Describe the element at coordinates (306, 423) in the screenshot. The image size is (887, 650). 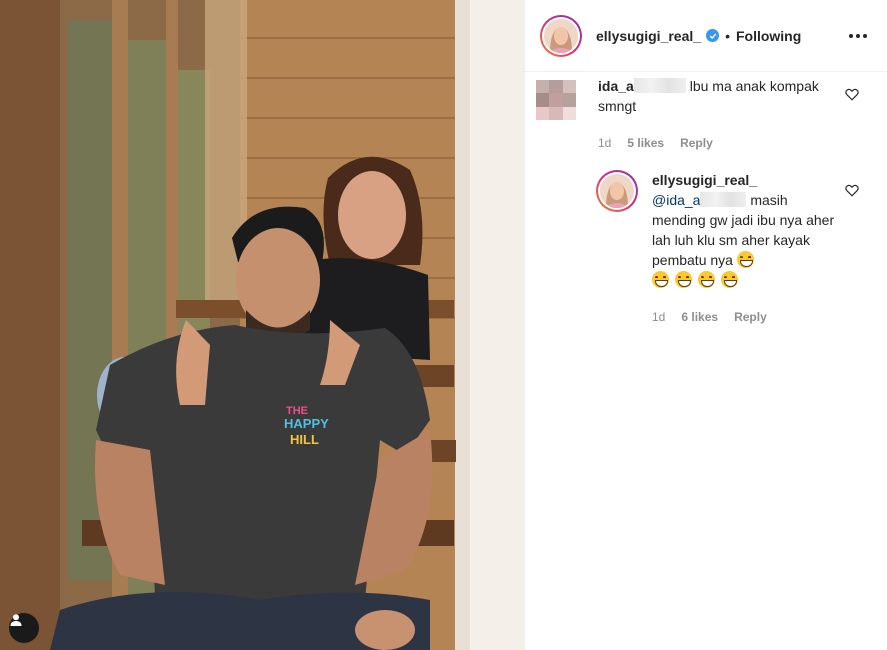
I see `shirt-print-line2: HAPPY` at that location.